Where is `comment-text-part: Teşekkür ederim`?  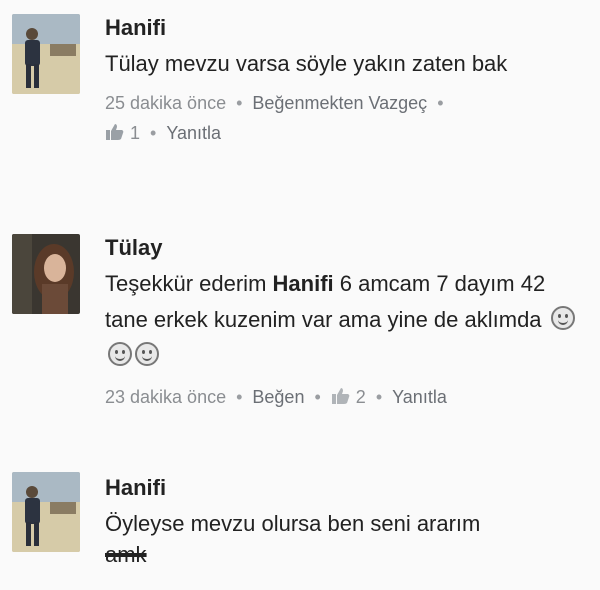 comment-text-part: Teşekkür ederim is located at coordinates (189, 283).